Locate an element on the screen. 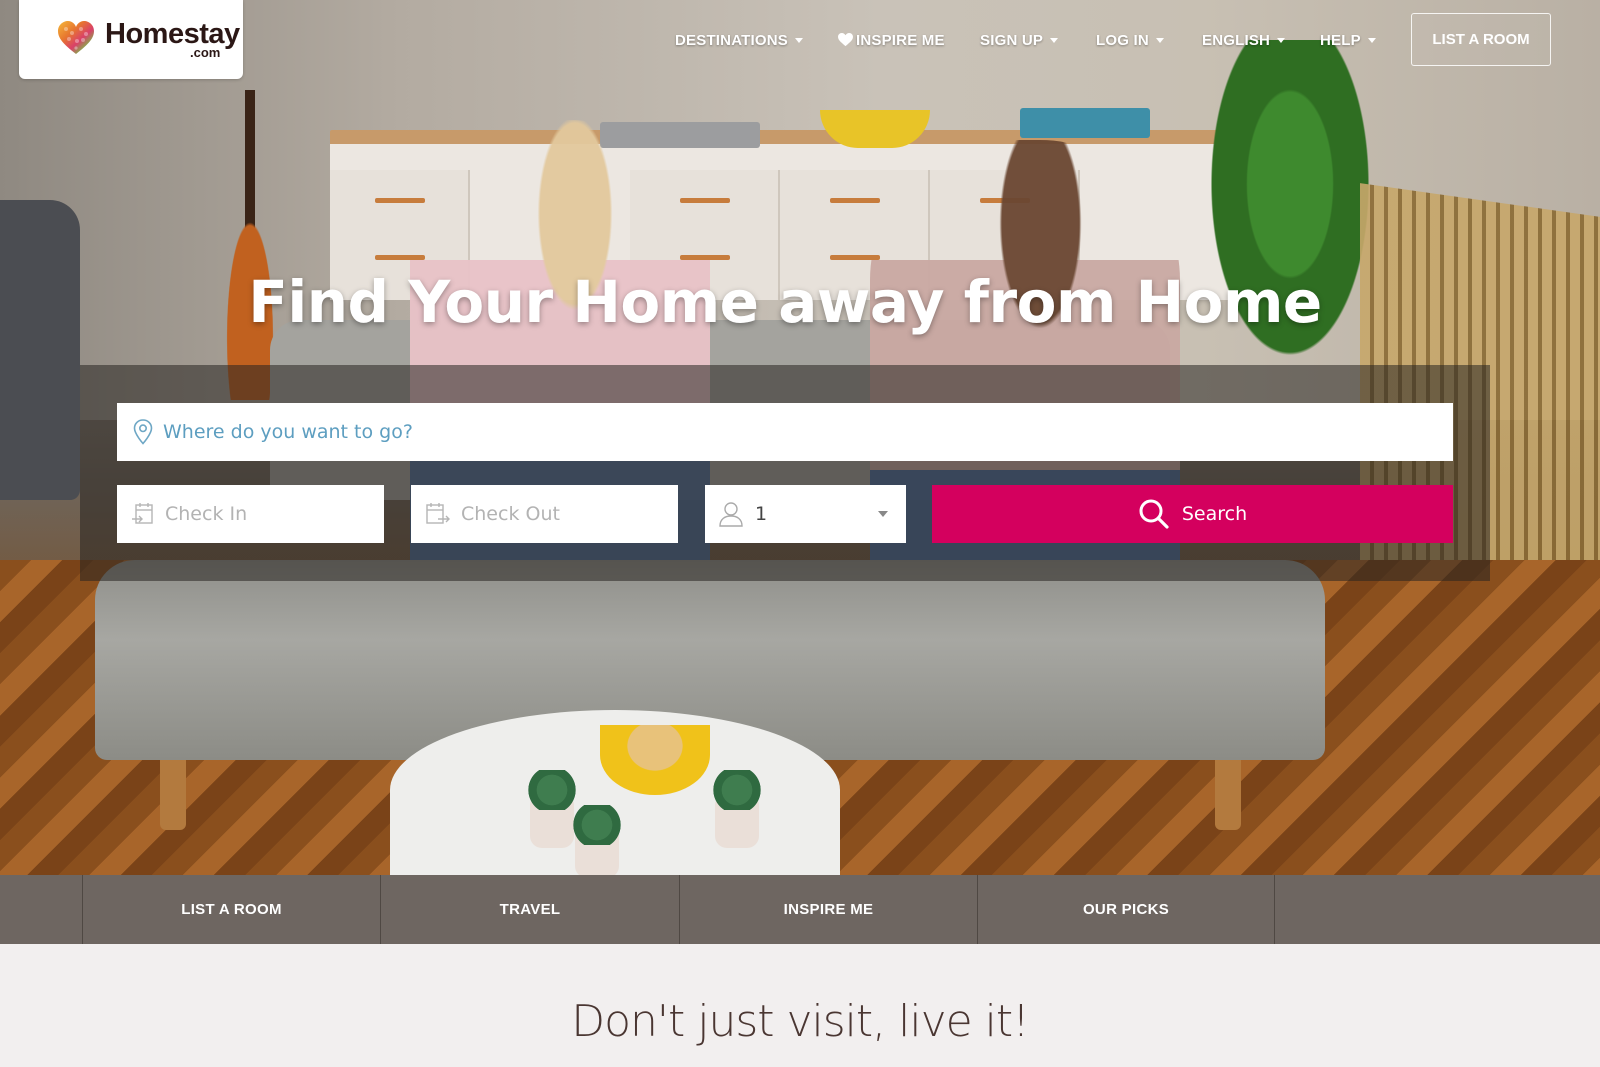 The height and width of the screenshot is (1067, 1600). nav-label: INSPIRE ME is located at coordinates (900, 40).